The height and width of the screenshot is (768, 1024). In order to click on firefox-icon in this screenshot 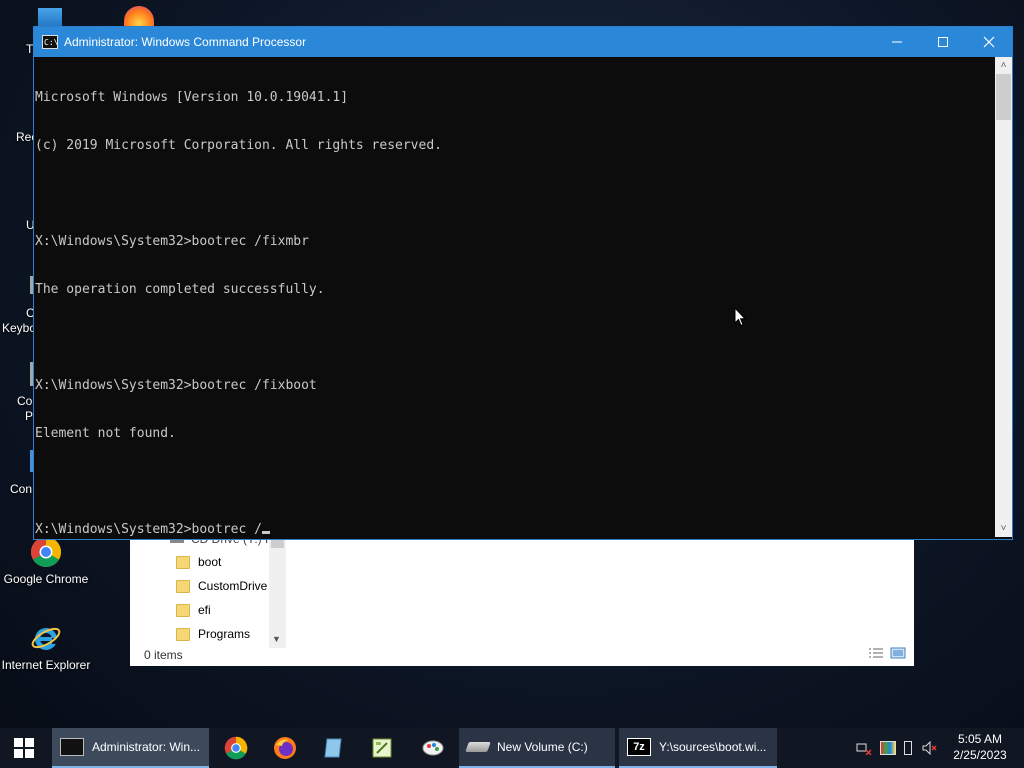, I will do `click(285, 748)`.